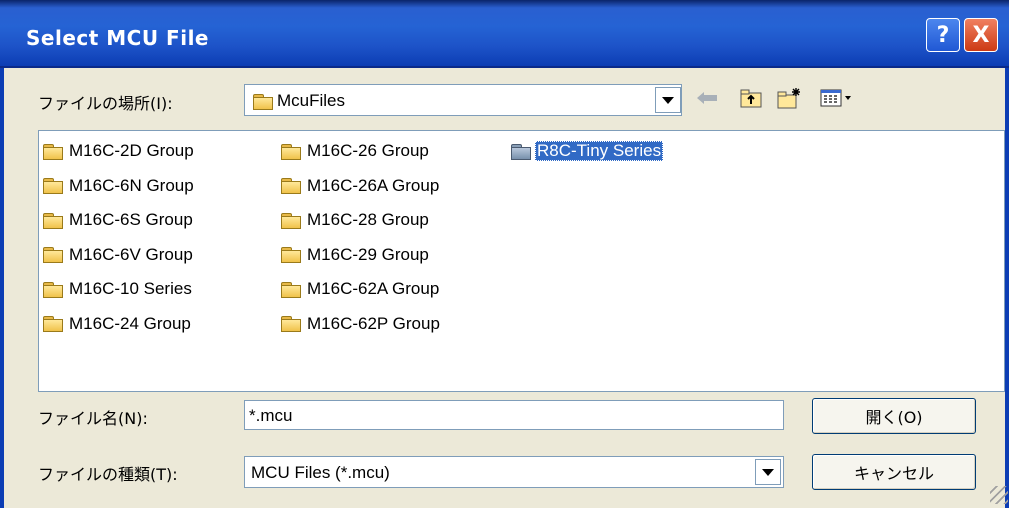 The width and height of the screenshot is (1009, 508). I want to click on file-list-item-label: M16C-6N Group, so click(131, 185).